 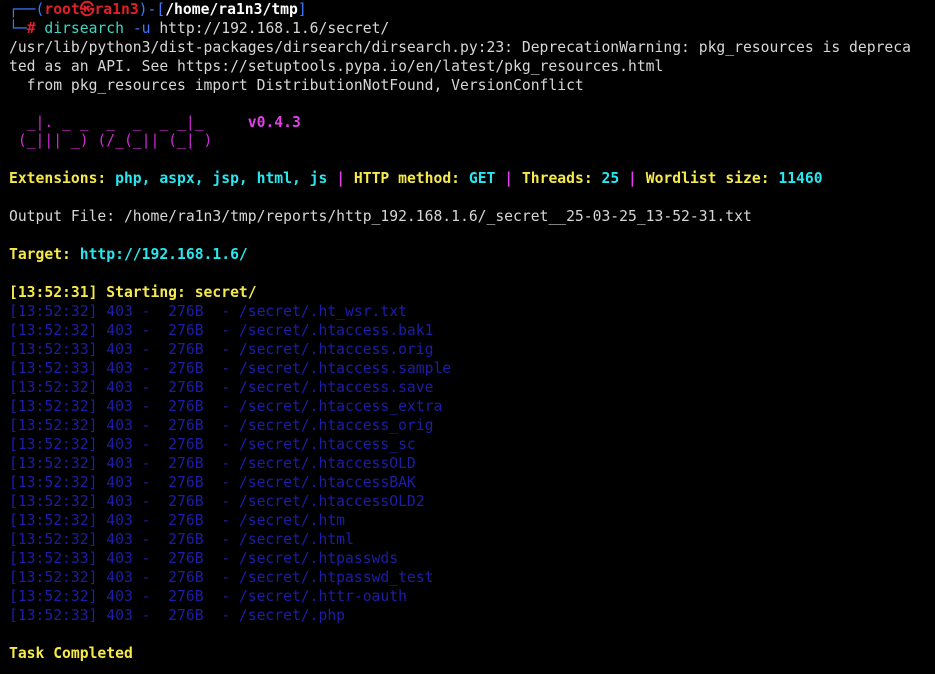 I want to click on command-flag: -u, so click(x=141, y=28).